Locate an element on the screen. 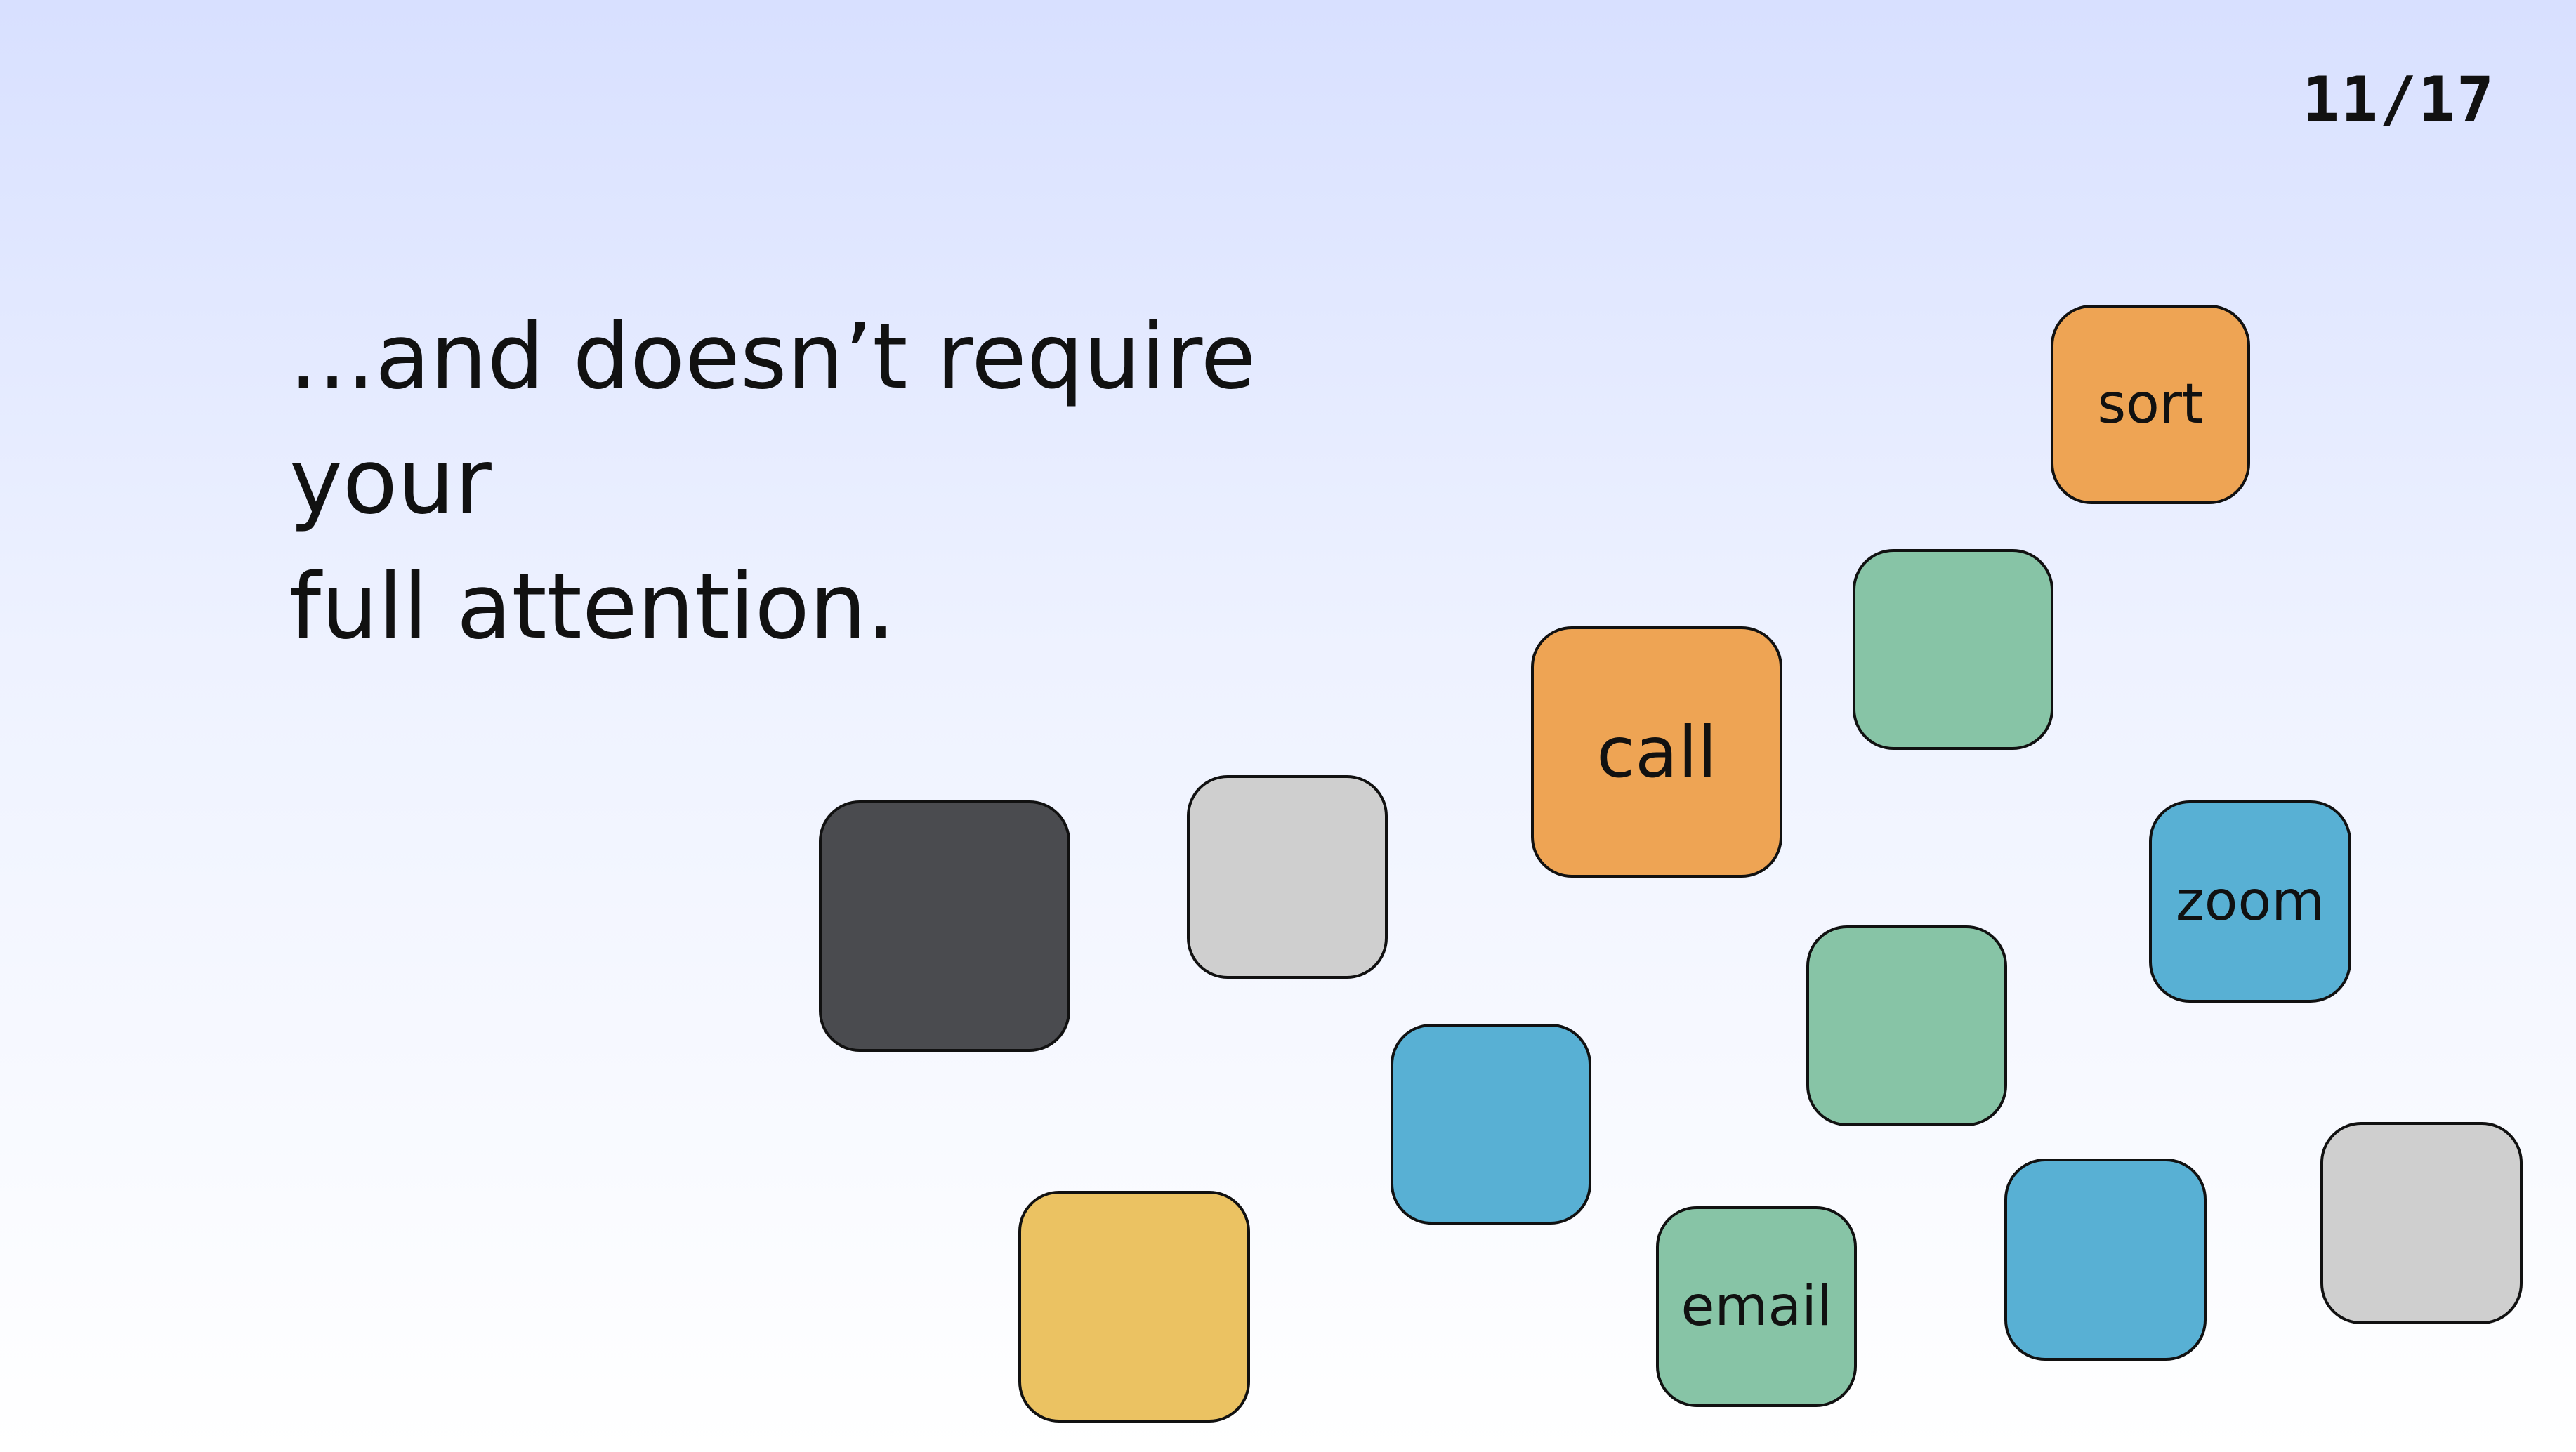 The image size is (2576, 1452). sort-app-label: sort is located at coordinates (2150, 404).